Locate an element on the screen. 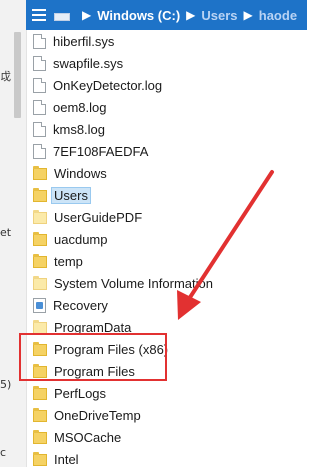  left-navigation-pane: 戉 et 5) c is located at coordinates (13, 233).